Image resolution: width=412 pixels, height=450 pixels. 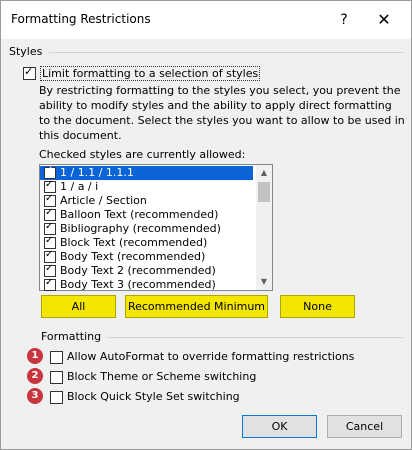 What do you see at coordinates (146, 284) in the screenshot?
I see `list-item: Body Text 3 (recommended)` at bounding box center [146, 284].